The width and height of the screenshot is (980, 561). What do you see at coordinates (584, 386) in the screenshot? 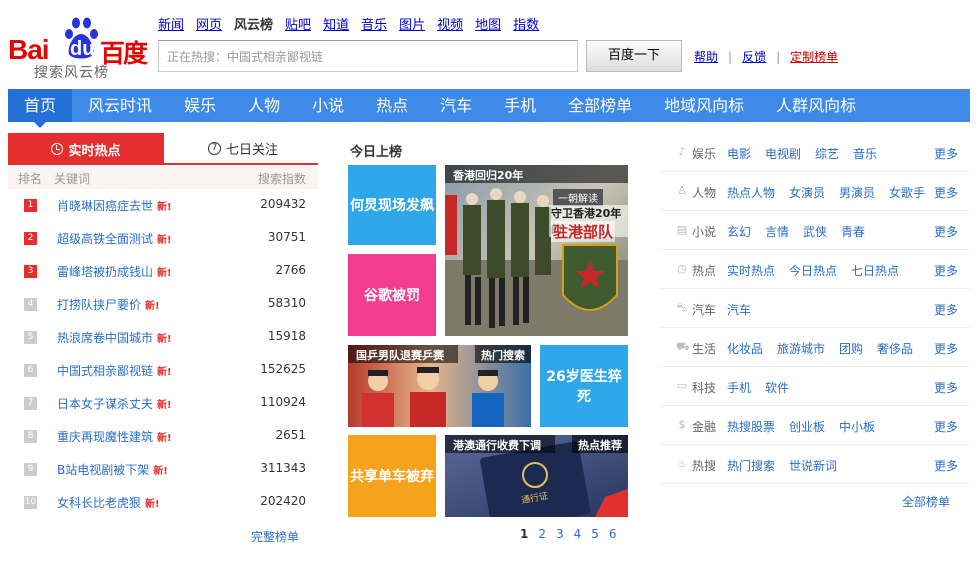
I see `tile-doctor: 26岁医生猝死` at bounding box center [584, 386].